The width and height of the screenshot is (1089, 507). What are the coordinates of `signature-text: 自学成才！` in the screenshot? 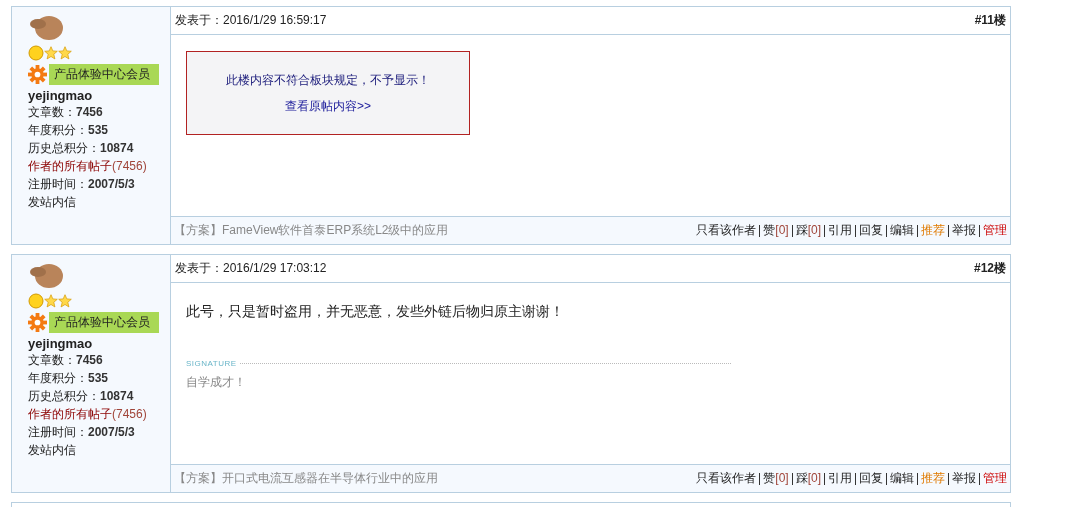 It's located at (216, 382).